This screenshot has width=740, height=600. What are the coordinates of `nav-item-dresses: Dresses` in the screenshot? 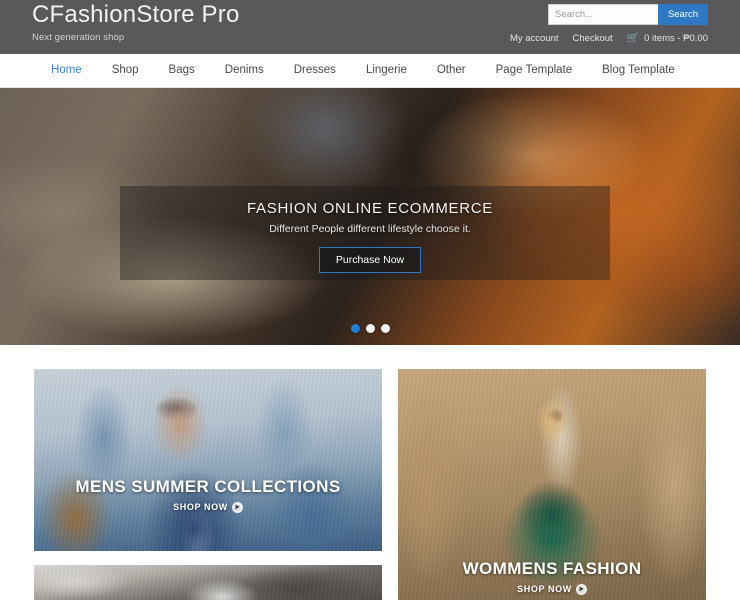 It's located at (315, 71).